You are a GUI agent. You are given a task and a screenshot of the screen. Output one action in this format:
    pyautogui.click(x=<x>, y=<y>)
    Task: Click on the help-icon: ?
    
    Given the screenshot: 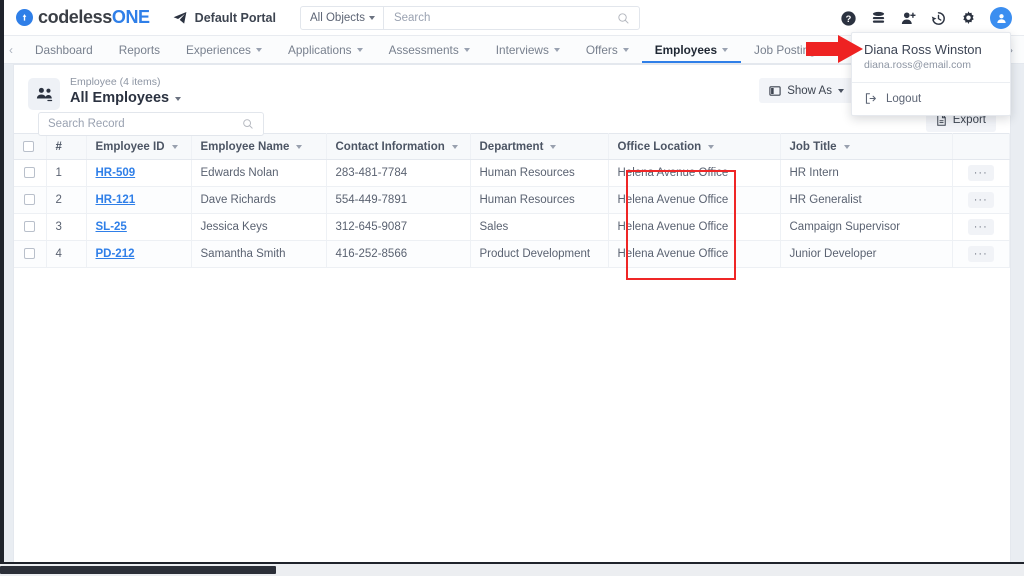 What is the action you would take?
    pyautogui.click(x=848, y=18)
    